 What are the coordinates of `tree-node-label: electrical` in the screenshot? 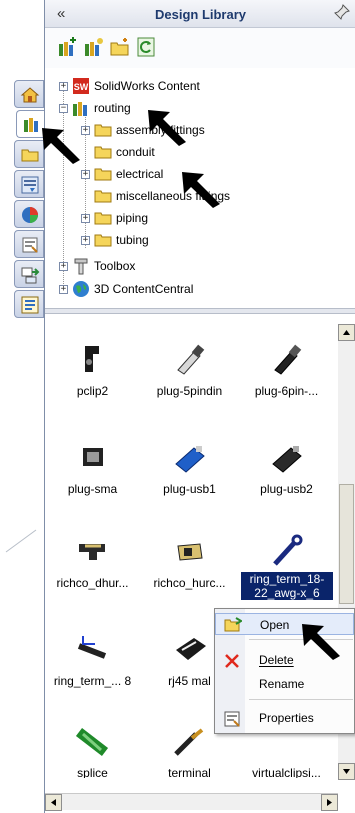 It's located at (140, 174).